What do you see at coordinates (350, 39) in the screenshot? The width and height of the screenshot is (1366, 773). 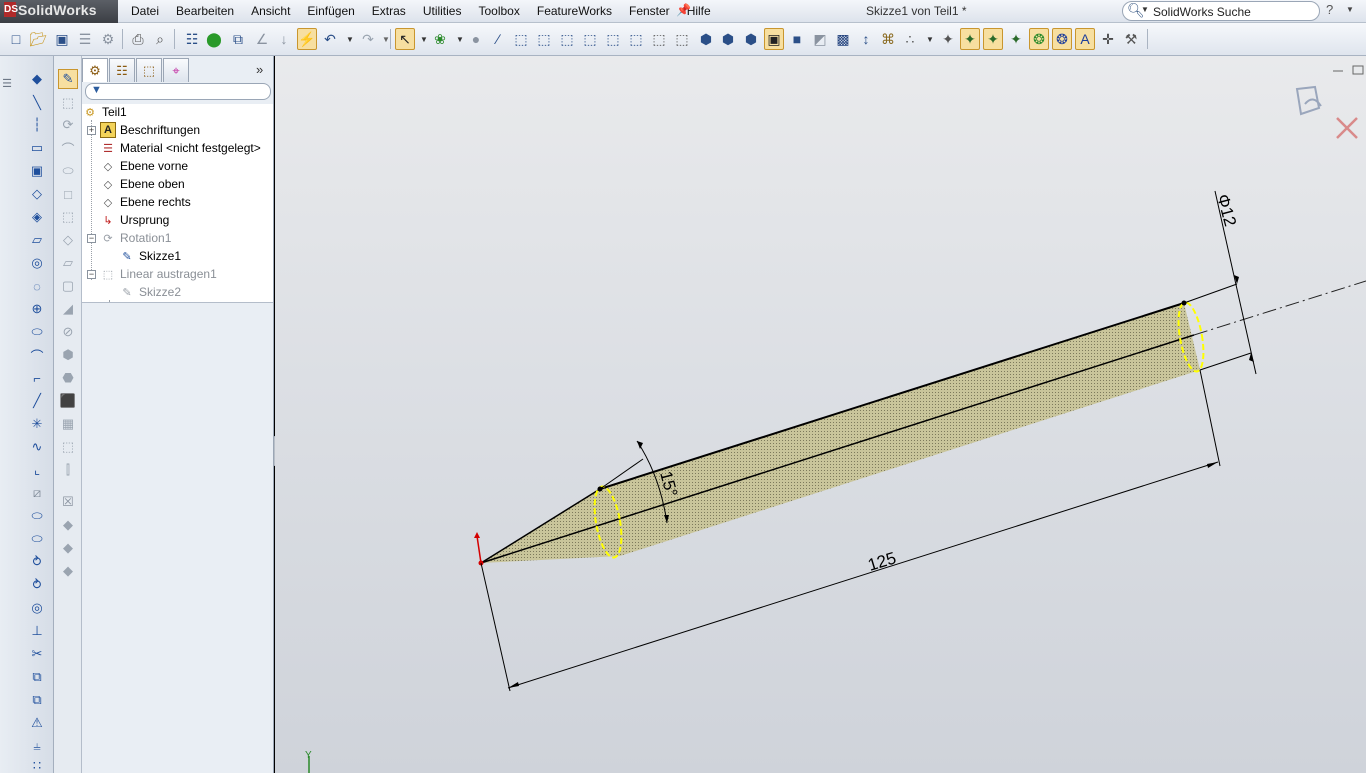 I see `undo-chevron-icon: ▼` at bounding box center [350, 39].